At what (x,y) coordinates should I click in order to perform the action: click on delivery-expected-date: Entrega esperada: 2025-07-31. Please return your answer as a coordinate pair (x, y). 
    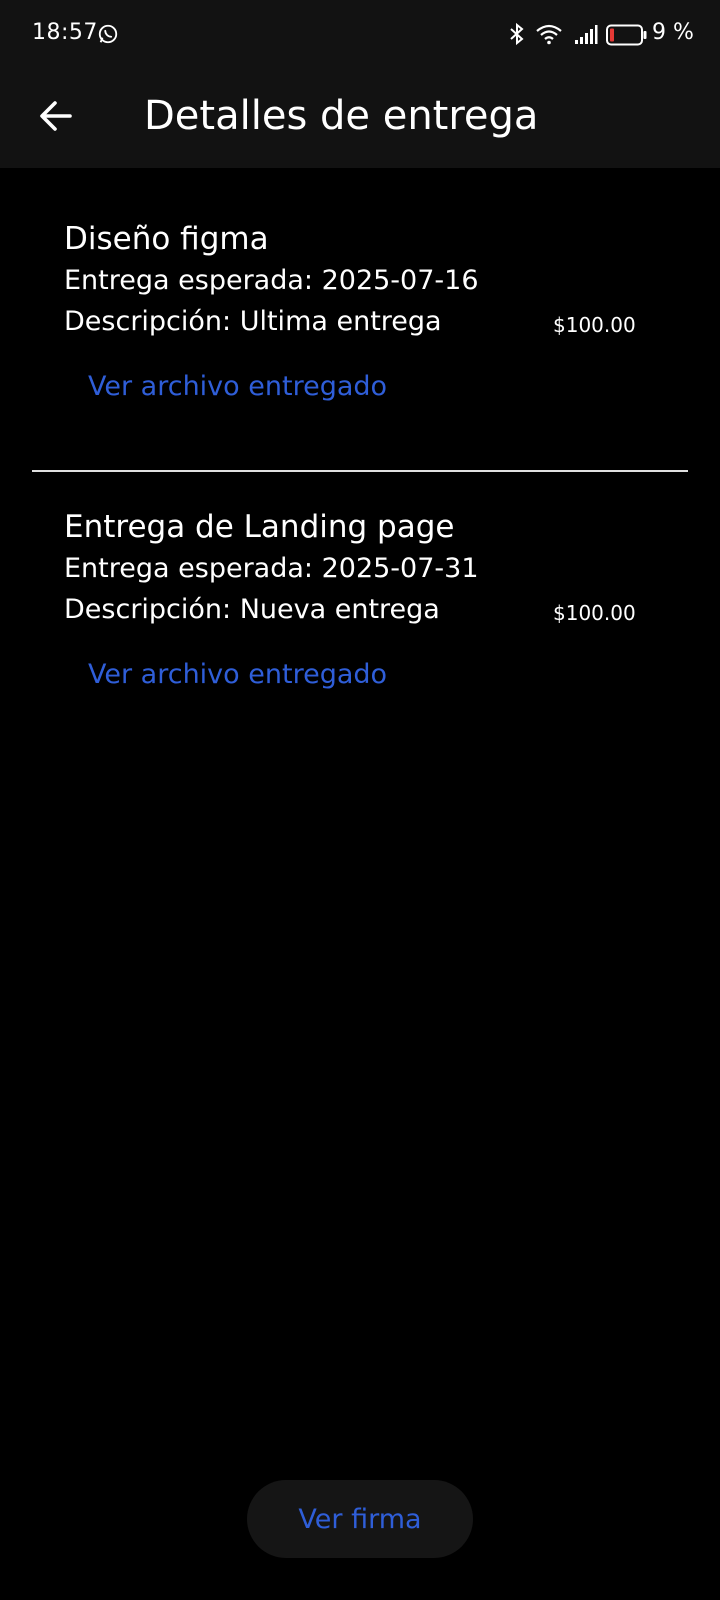
    Looking at the image, I should click on (271, 568).